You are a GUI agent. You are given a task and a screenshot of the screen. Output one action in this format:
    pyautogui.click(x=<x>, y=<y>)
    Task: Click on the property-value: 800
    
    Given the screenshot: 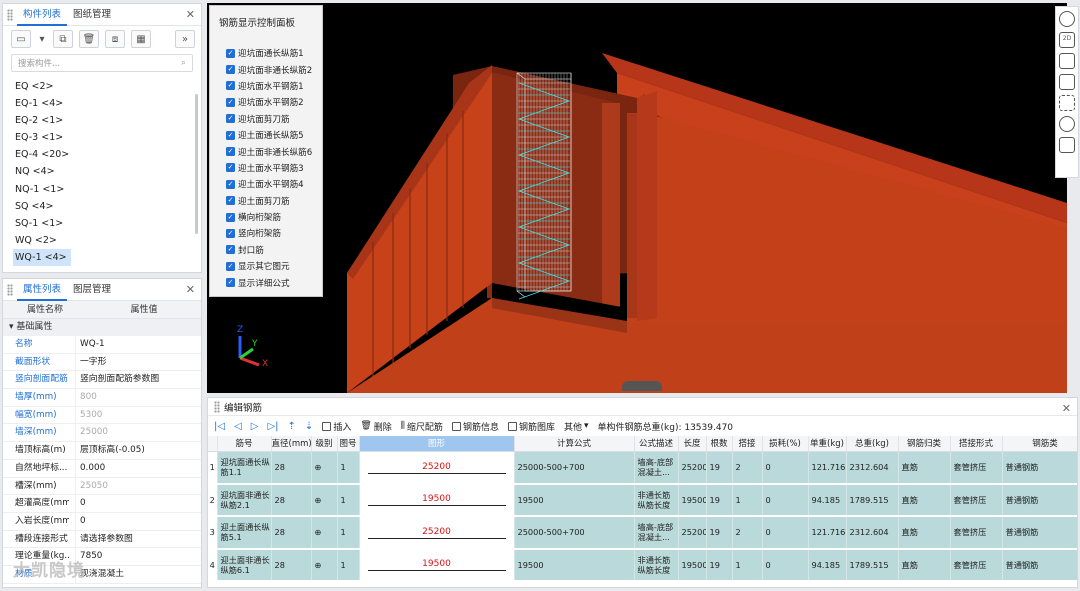 What is the action you would take?
    pyautogui.click(x=138, y=397)
    